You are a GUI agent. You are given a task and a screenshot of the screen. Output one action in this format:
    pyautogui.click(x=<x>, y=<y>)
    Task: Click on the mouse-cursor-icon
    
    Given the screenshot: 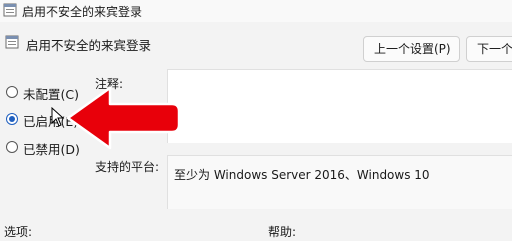 What is the action you would take?
    pyautogui.click(x=58, y=117)
    